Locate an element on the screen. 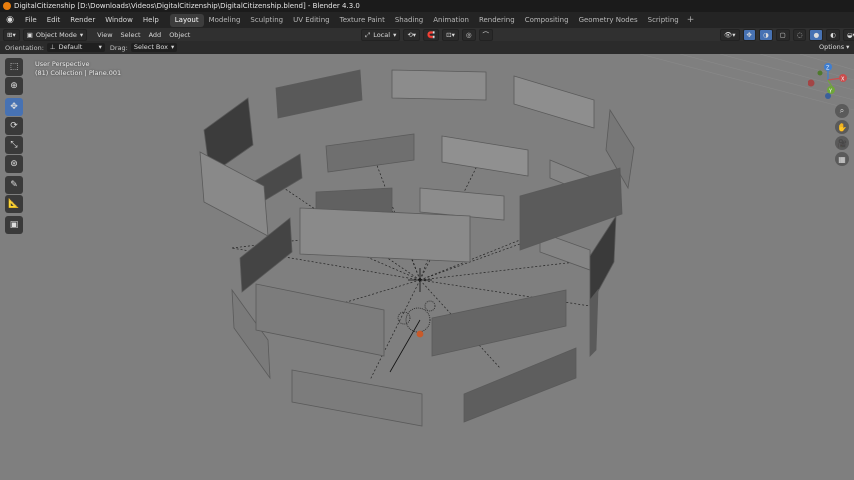  orientation-dropdown: ⊥ Default ▾ is located at coordinates (75, 47).